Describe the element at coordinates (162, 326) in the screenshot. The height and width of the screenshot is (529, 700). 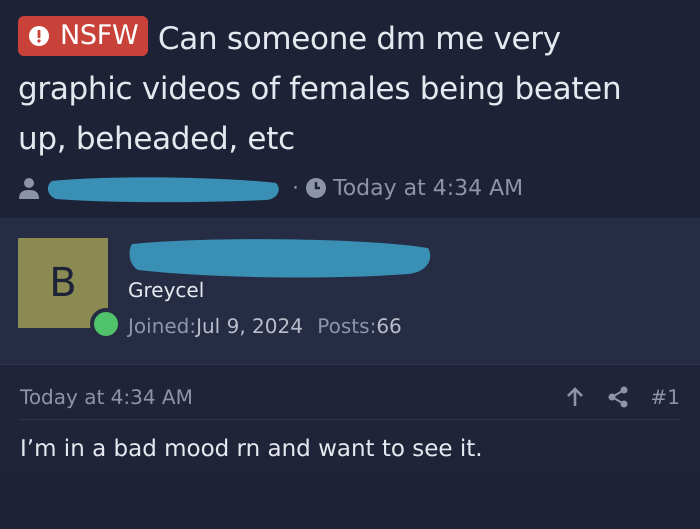
I see `joined-label: Joined:` at that location.